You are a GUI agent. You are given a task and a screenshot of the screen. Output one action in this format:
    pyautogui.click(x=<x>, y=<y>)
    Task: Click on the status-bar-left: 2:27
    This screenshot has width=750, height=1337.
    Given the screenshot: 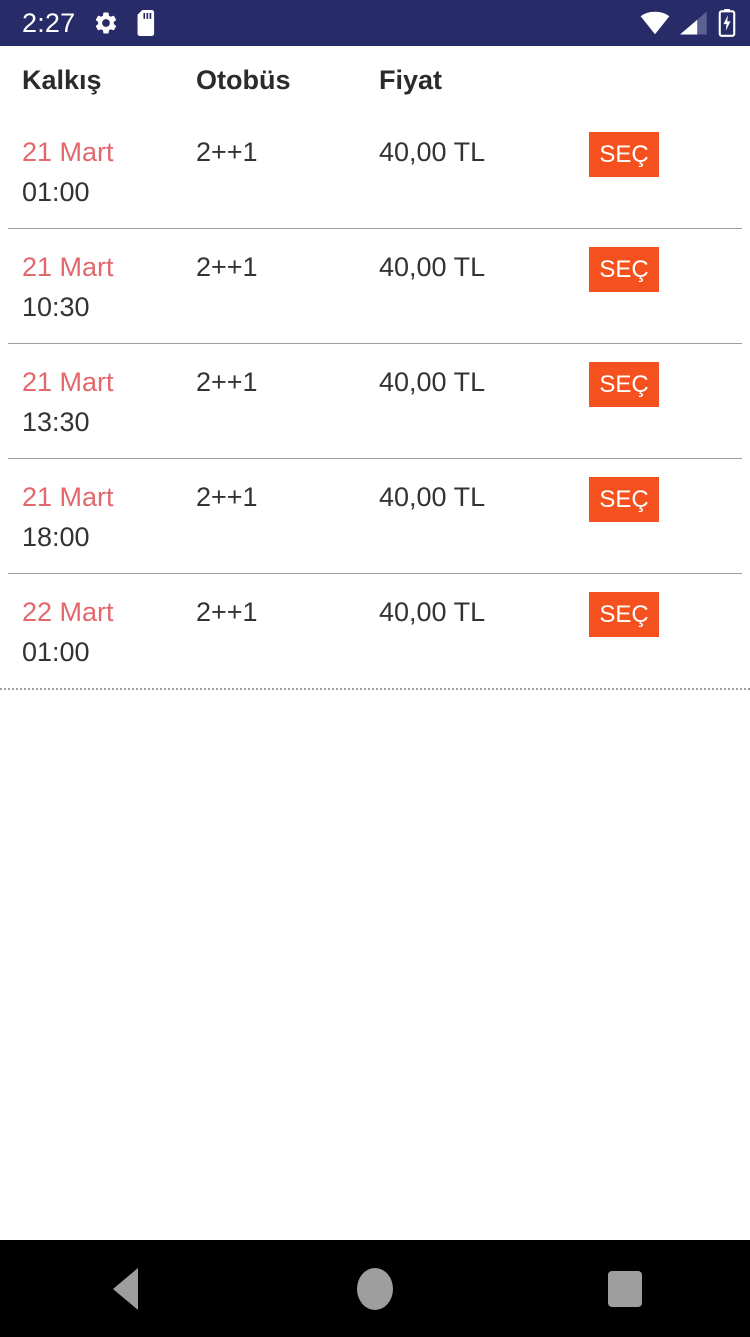 What is the action you would take?
    pyautogui.click(x=89, y=22)
    